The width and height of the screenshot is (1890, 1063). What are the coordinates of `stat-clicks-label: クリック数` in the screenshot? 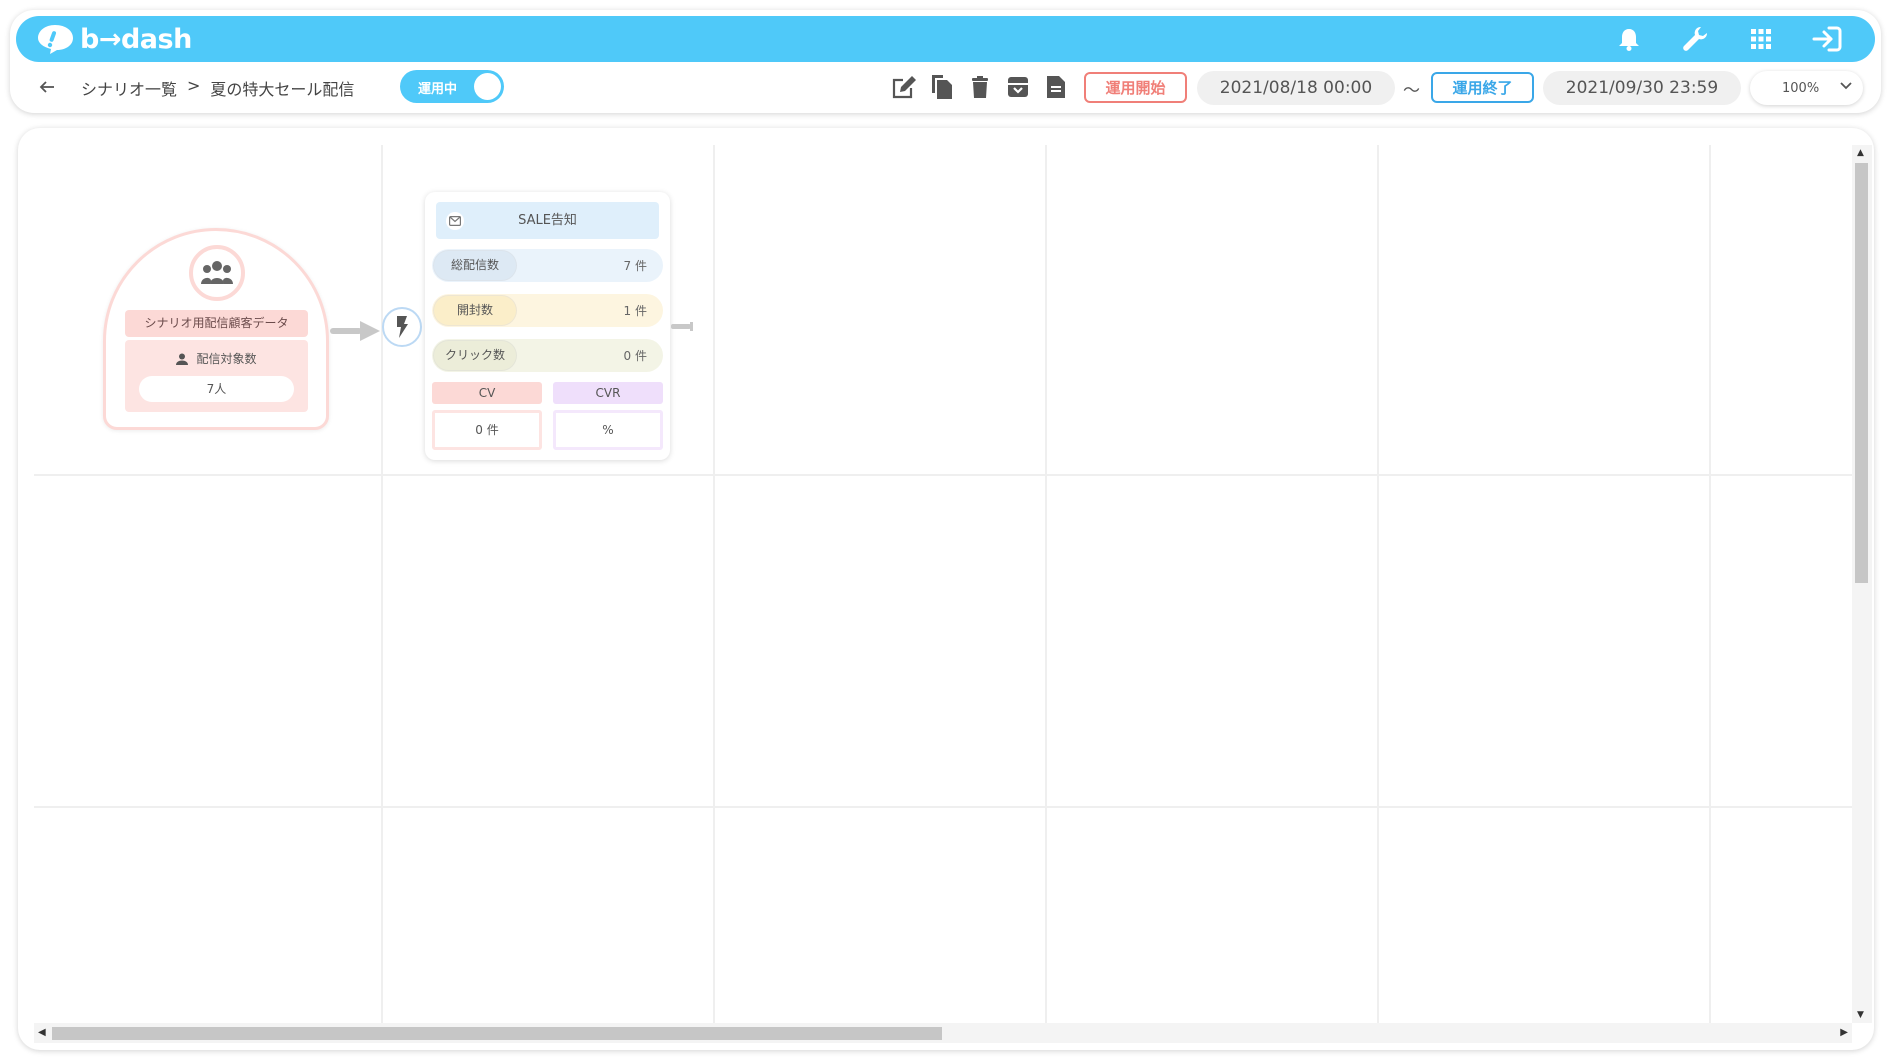 It's located at (475, 355).